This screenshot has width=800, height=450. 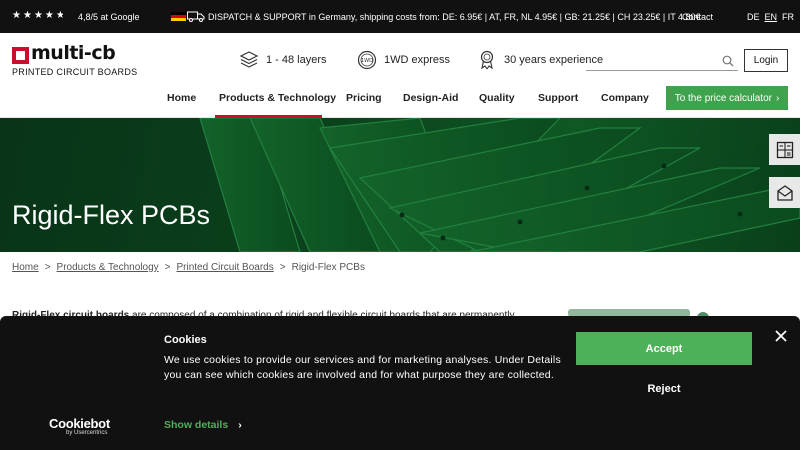 What do you see at coordinates (625, 98) in the screenshot?
I see `nav-company: Company` at bounding box center [625, 98].